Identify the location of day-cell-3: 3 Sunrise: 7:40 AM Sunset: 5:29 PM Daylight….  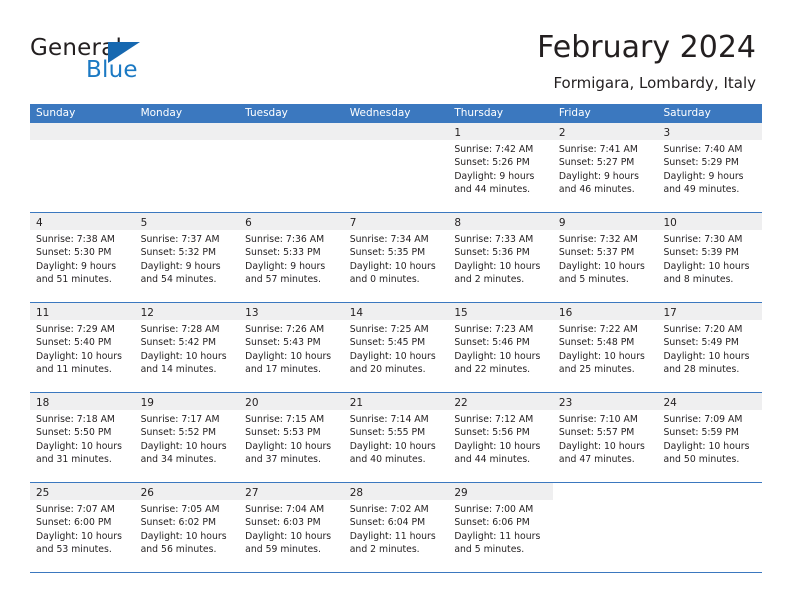
(710, 167).